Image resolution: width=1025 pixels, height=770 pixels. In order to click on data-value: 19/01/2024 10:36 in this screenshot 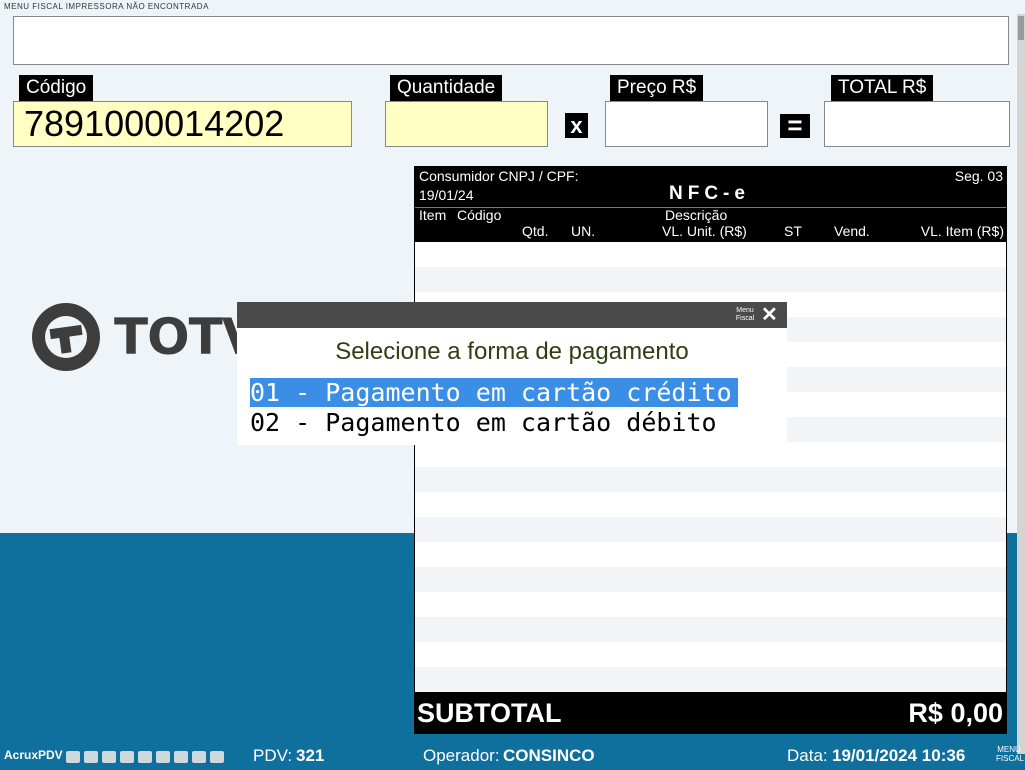, I will do `click(899, 755)`.